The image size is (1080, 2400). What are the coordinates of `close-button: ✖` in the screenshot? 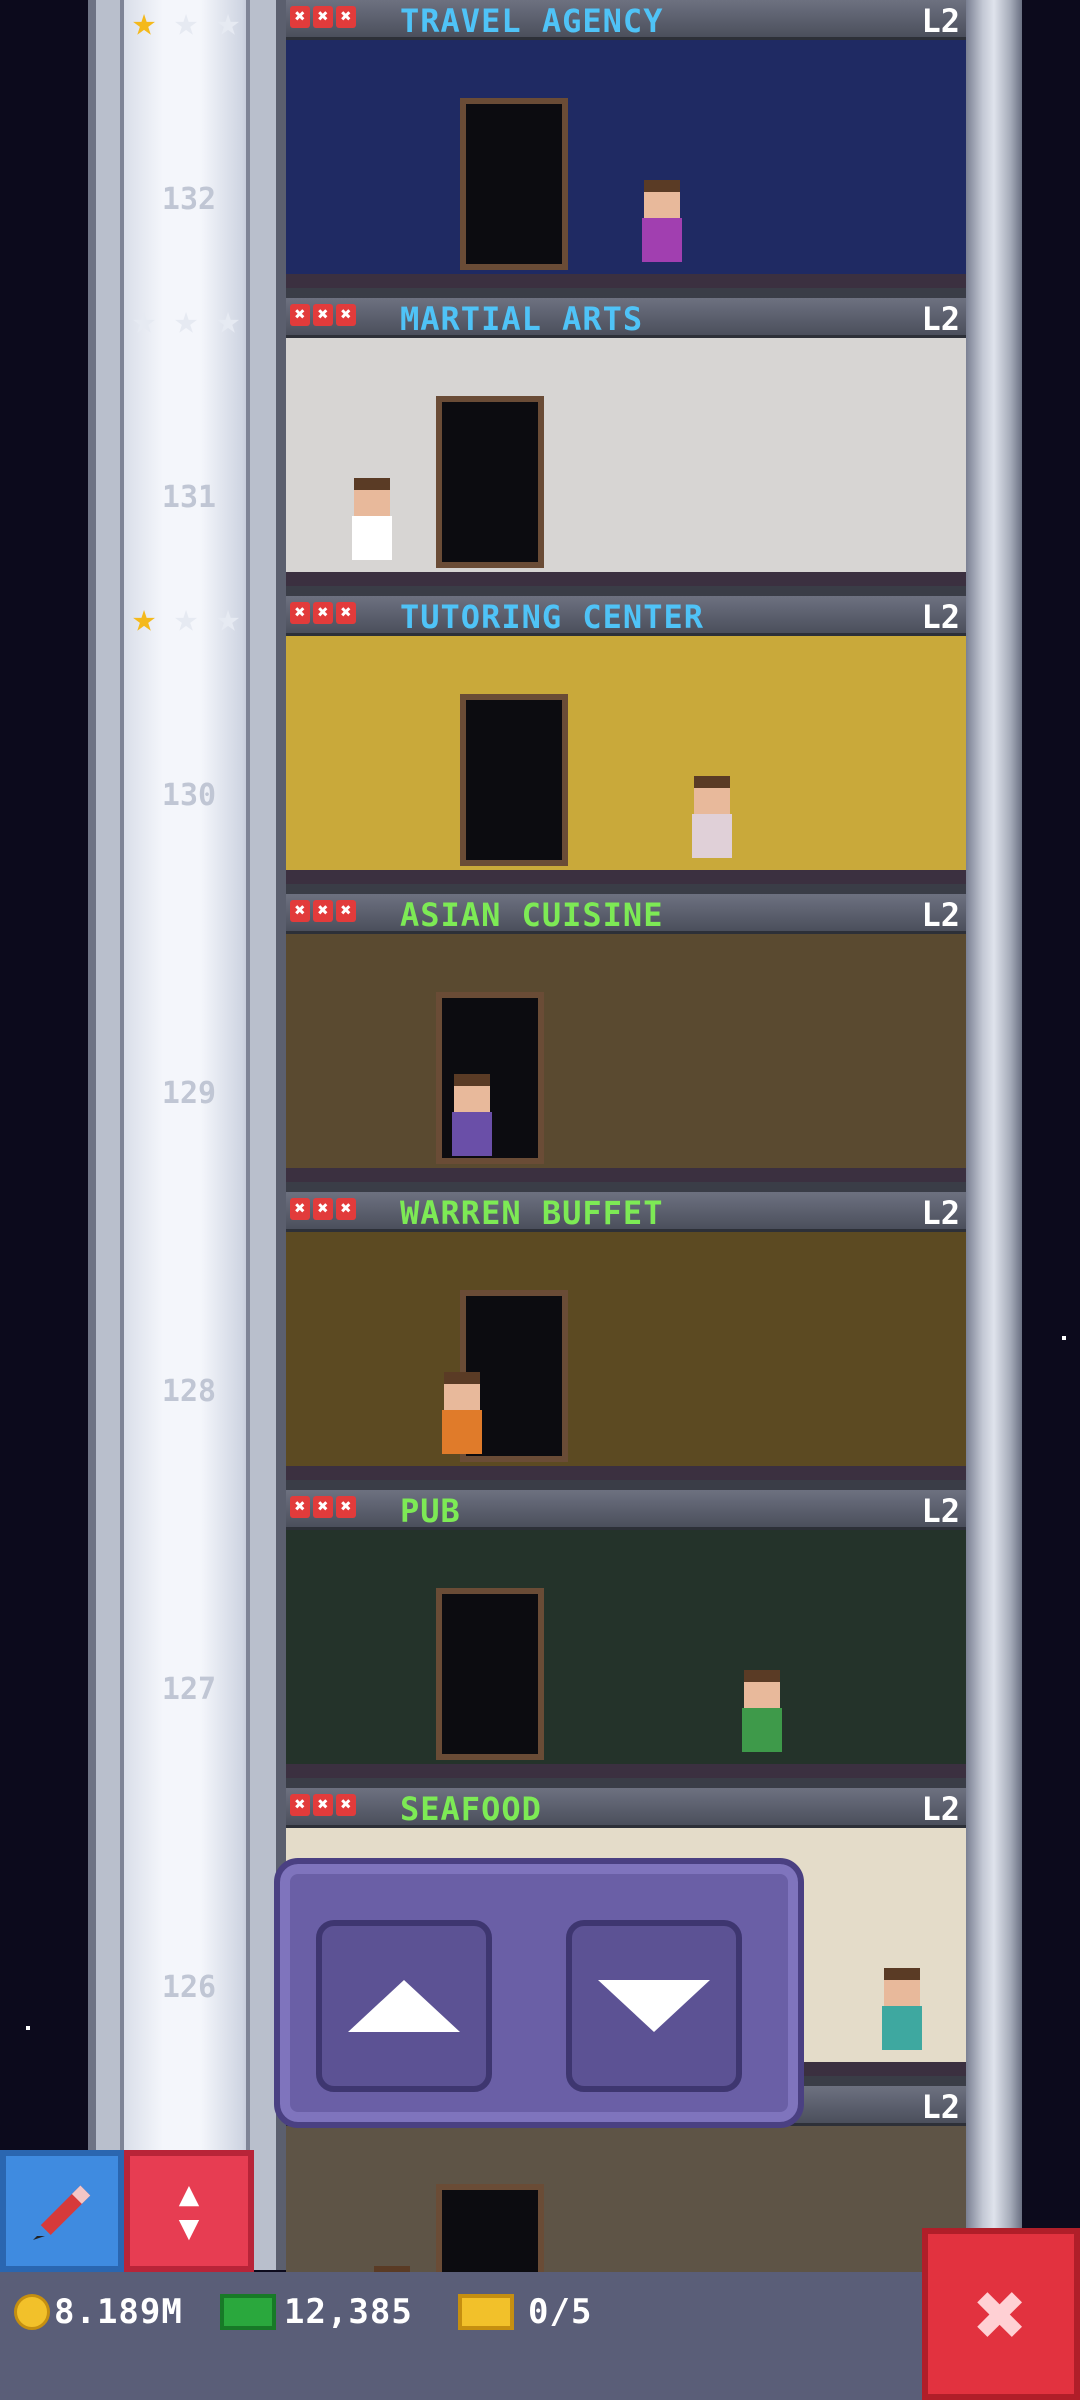 It's located at (1001, 2314).